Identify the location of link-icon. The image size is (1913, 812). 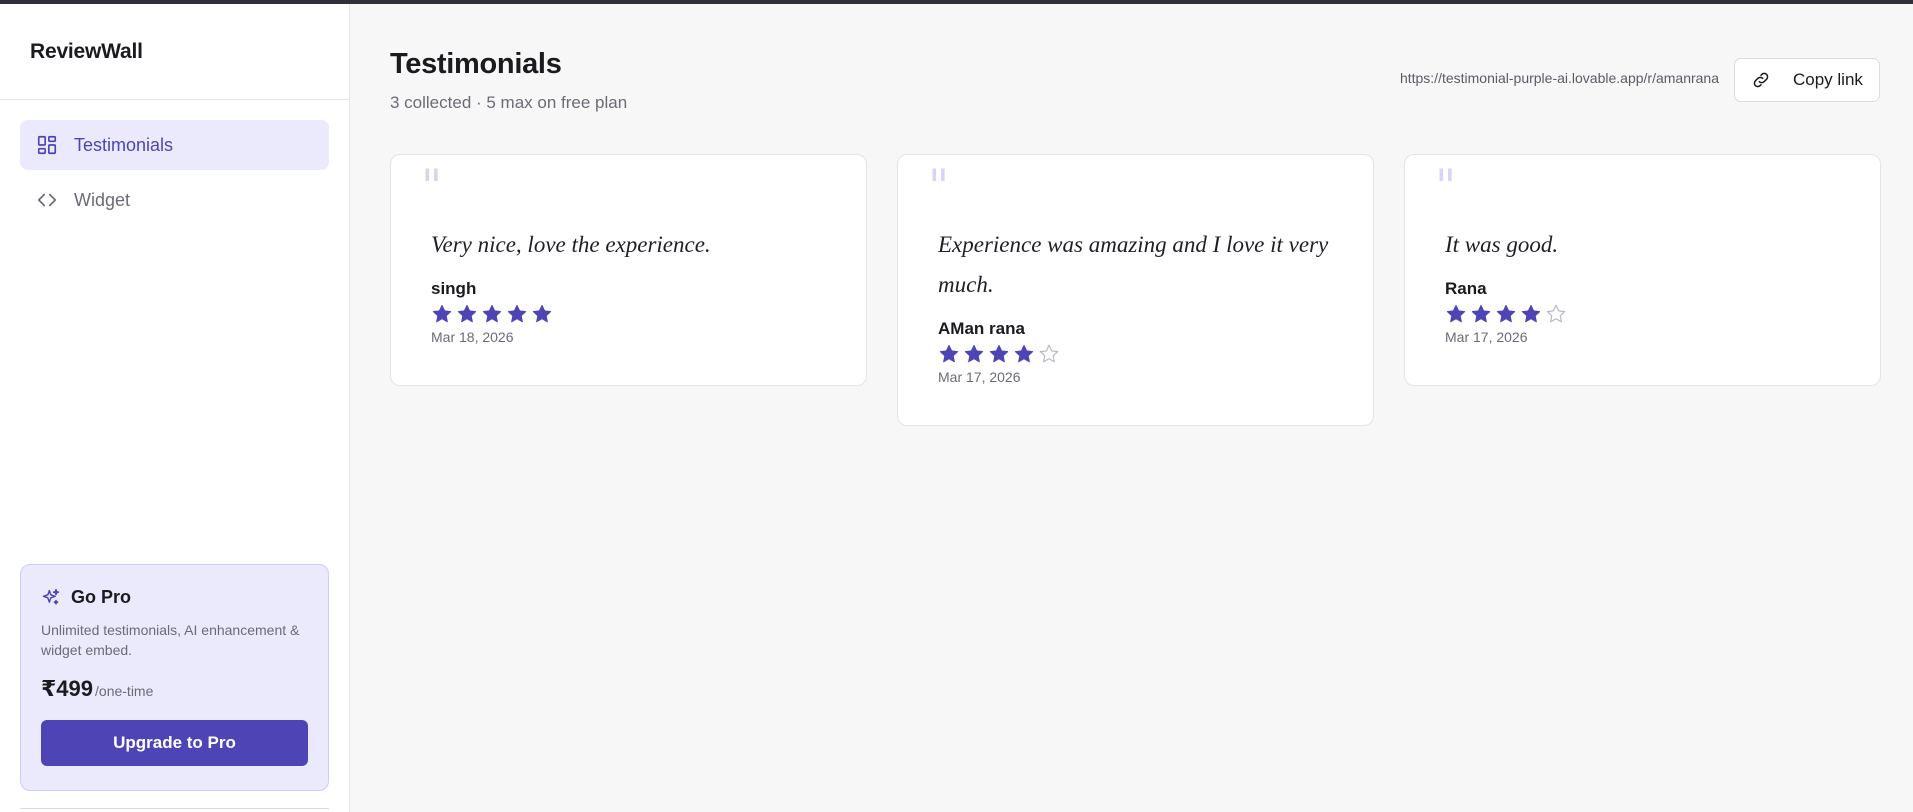
(1761, 80).